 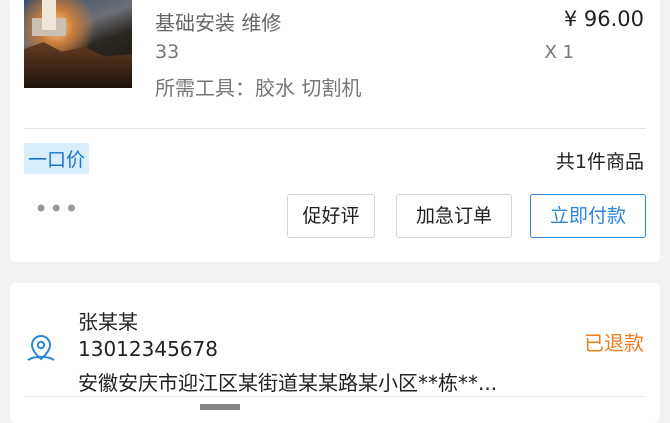 What do you see at coordinates (559, 52) in the screenshot?
I see `product-quantity: X 1` at bounding box center [559, 52].